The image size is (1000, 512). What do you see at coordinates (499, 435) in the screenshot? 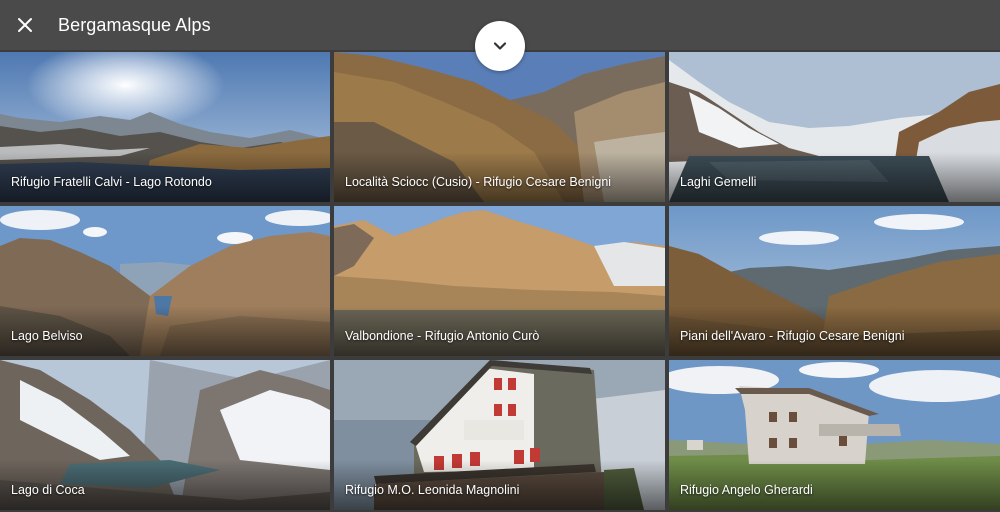
I see `photo-tile: Rifugio M.O. Leonida Magnolini` at bounding box center [499, 435].